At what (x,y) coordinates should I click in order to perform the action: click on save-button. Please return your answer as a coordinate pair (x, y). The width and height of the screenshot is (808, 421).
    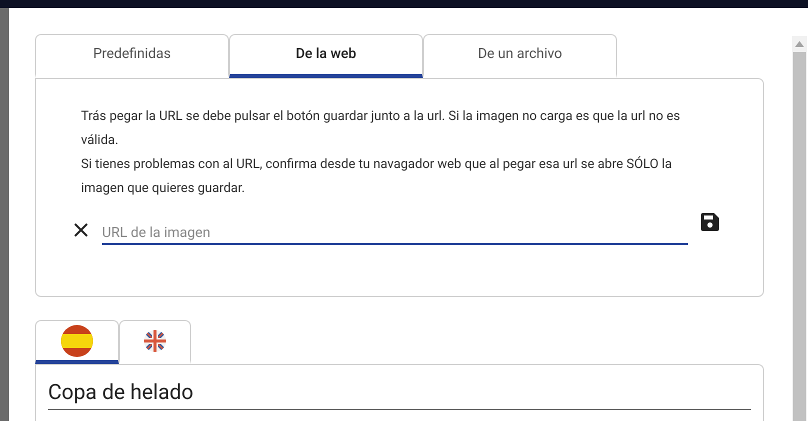
    Looking at the image, I should click on (710, 222).